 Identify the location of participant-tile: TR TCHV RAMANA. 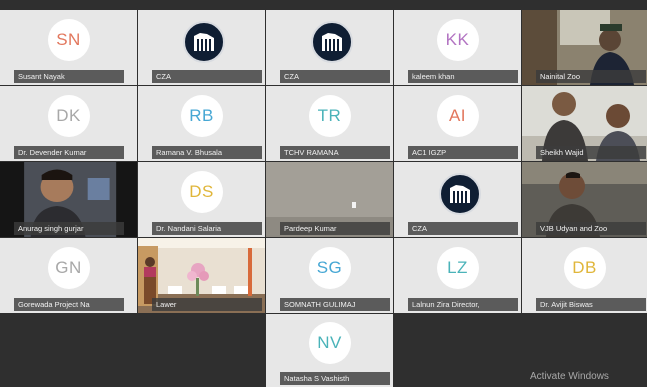
(329, 123).